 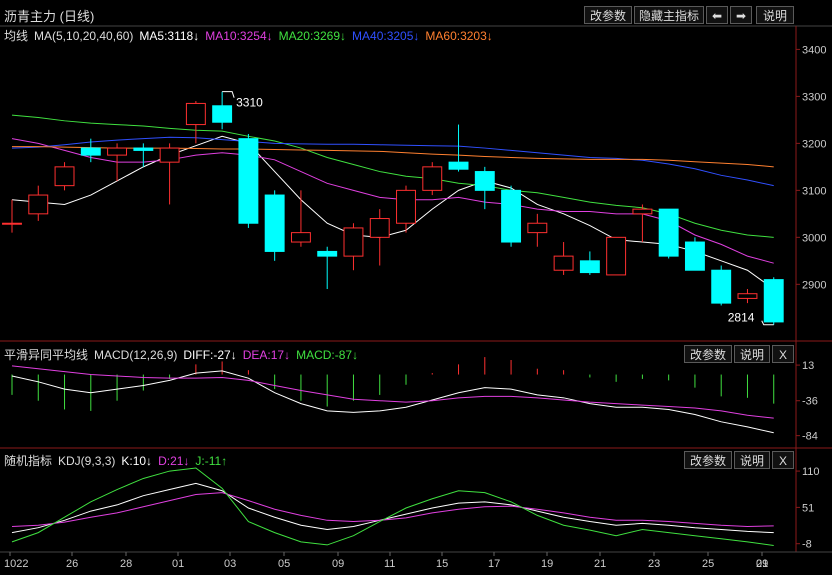 What do you see at coordinates (807, 545) in the screenshot?
I see `kdj-y-tick-label: -8` at bounding box center [807, 545].